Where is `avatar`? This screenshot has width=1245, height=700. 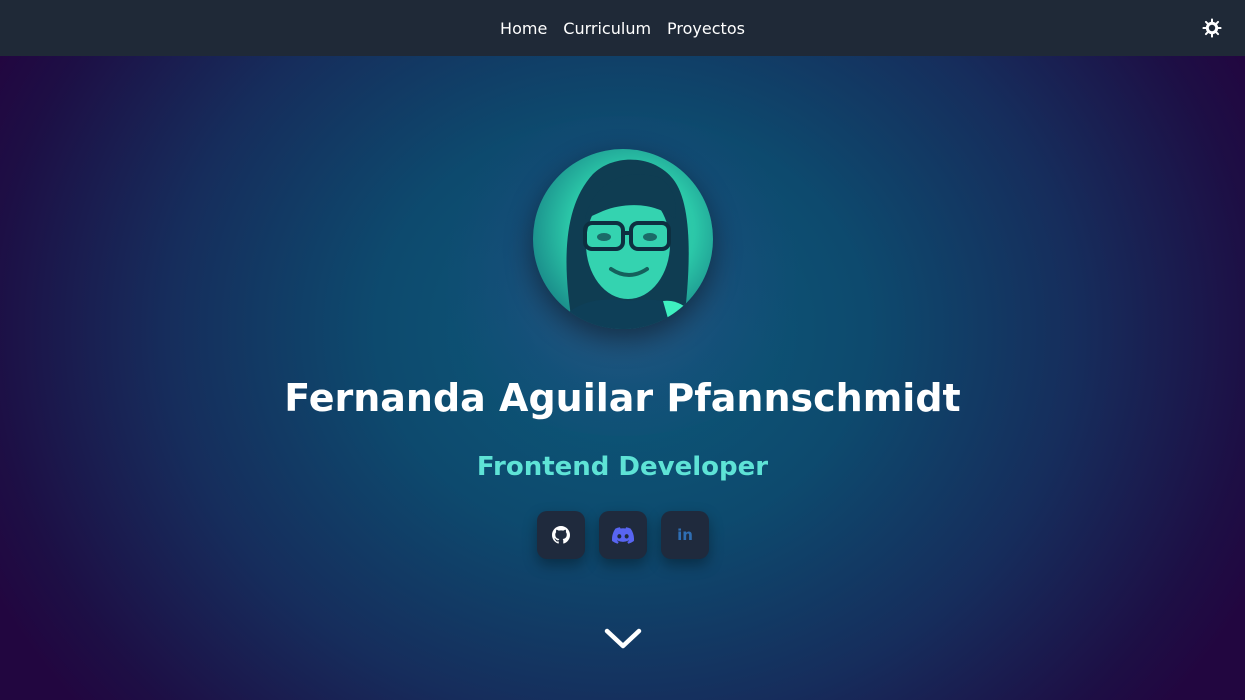
avatar is located at coordinates (623, 239).